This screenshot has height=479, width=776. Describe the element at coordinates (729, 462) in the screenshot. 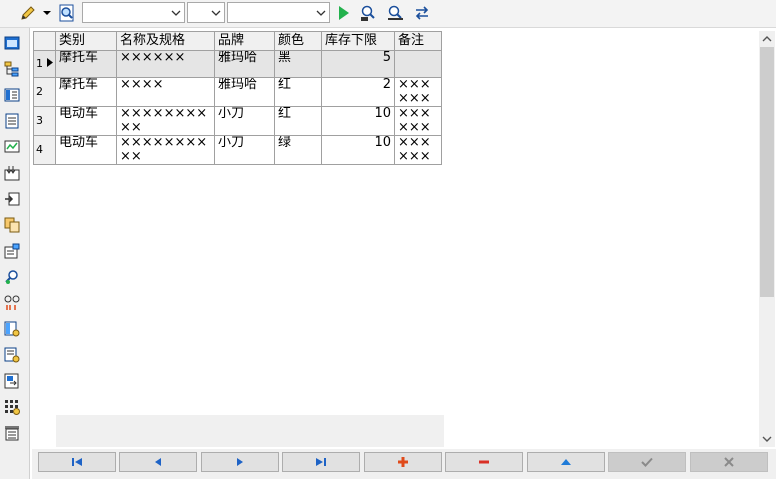

I see `cancel-record-button` at that location.